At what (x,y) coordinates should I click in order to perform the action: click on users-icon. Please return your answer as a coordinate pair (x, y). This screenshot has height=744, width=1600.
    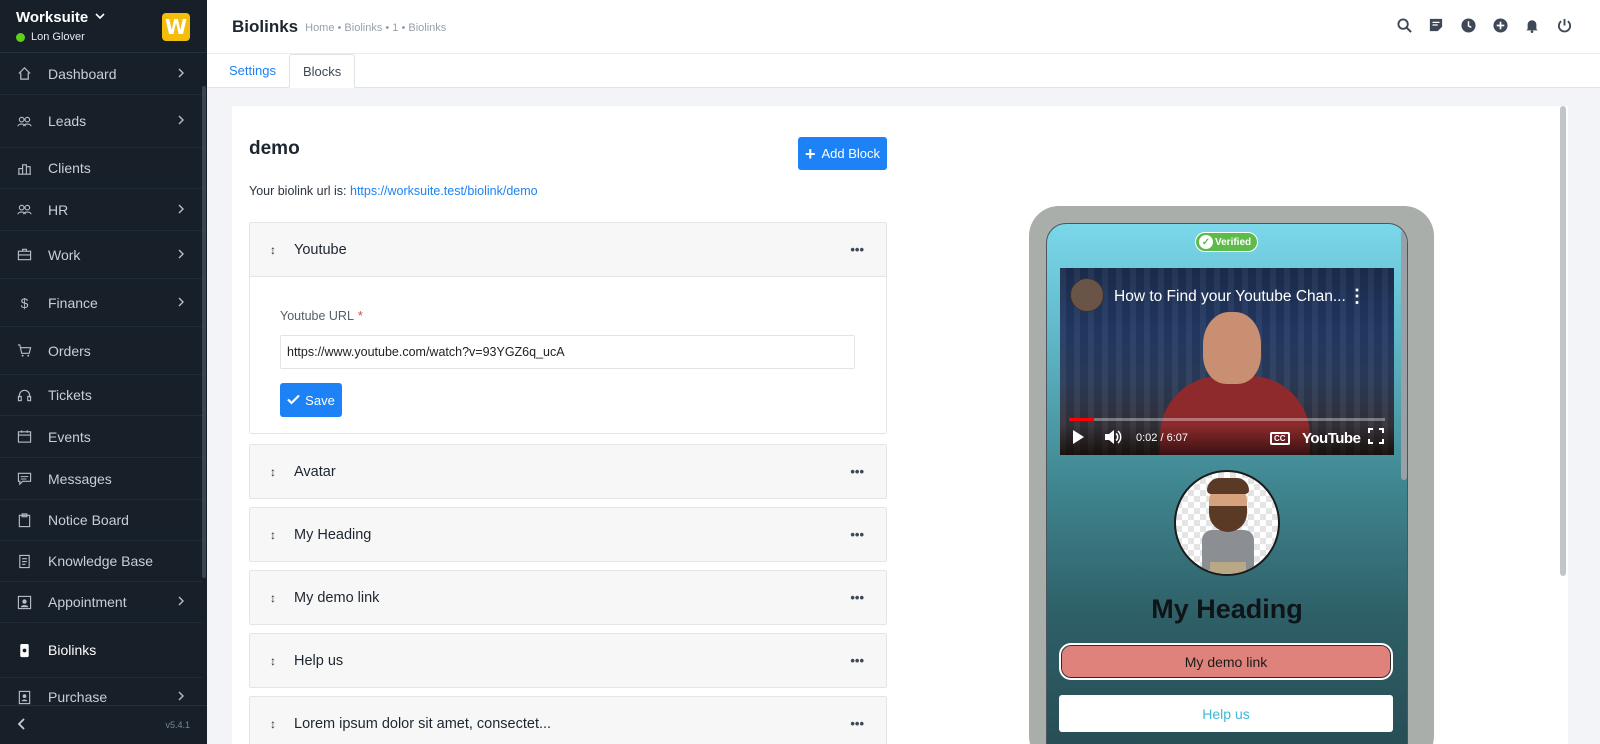
    Looking at the image, I should click on (24, 121).